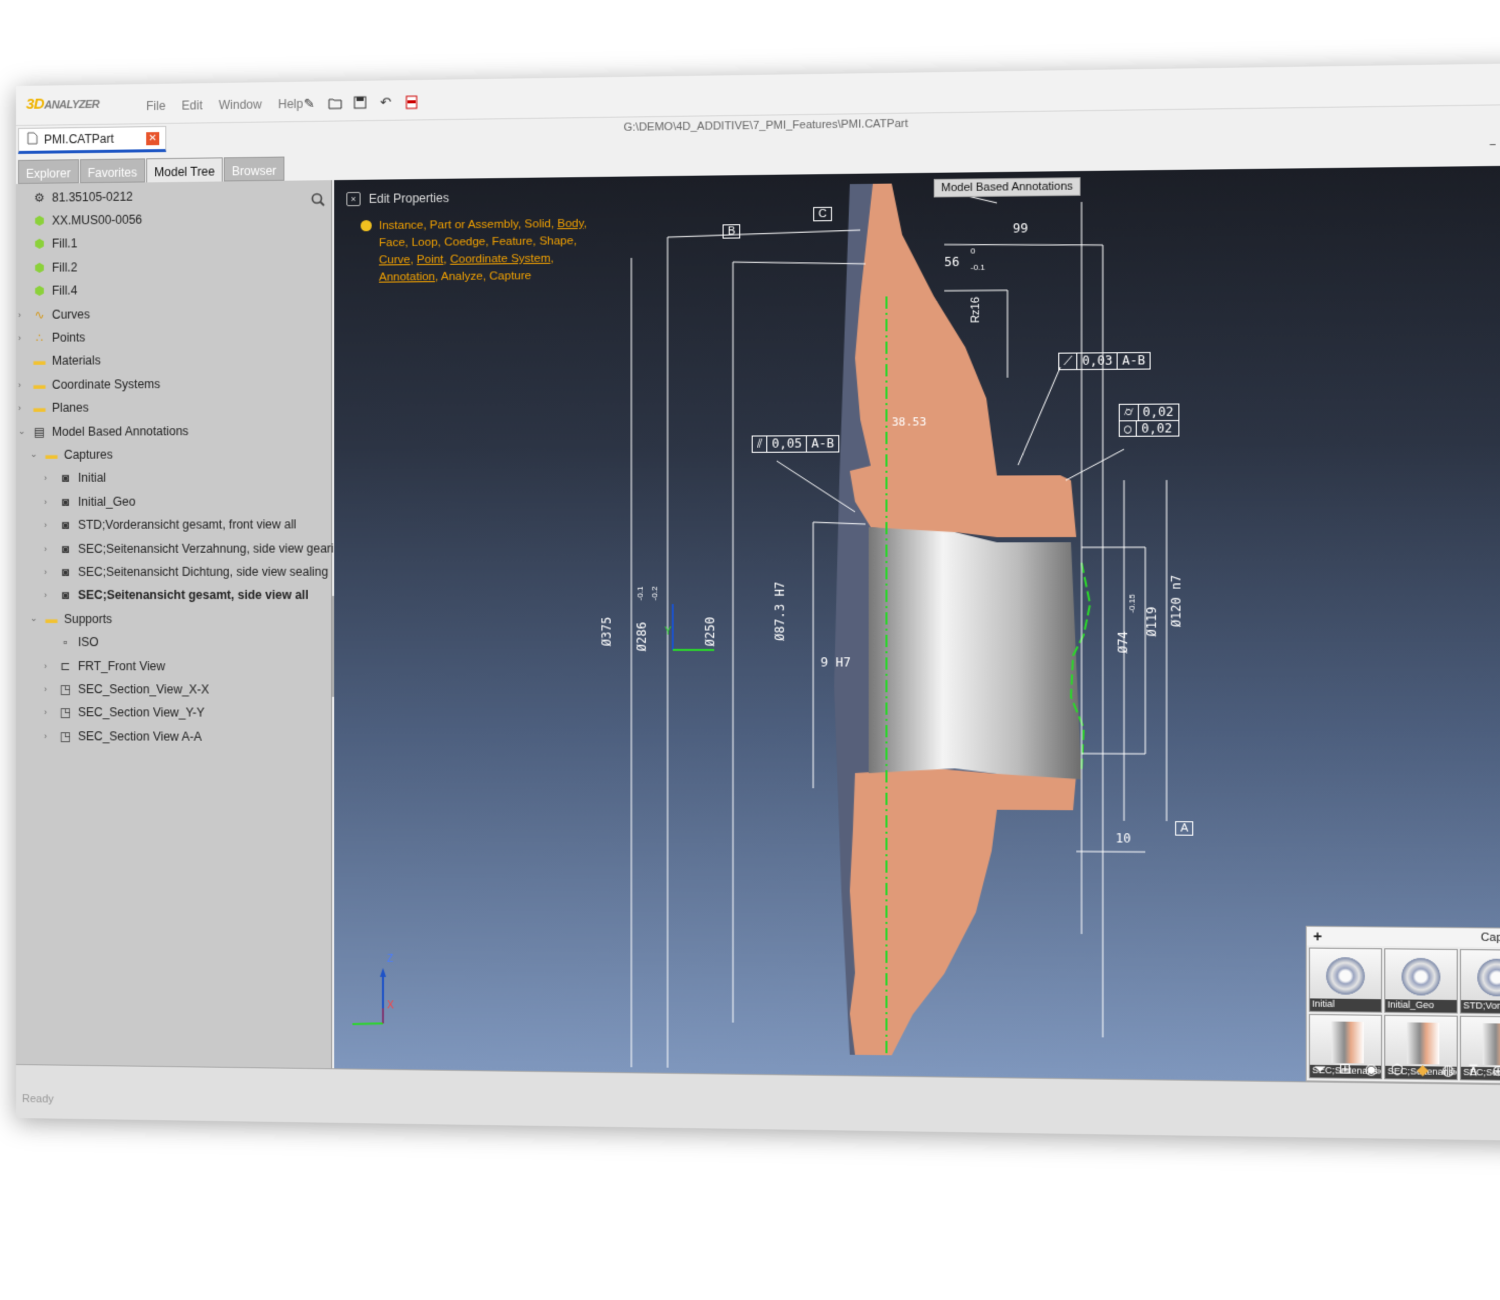 This screenshot has width=1500, height=1300. I want to click on tree-item: ⌄ ▬ Captures, so click(173, 454).